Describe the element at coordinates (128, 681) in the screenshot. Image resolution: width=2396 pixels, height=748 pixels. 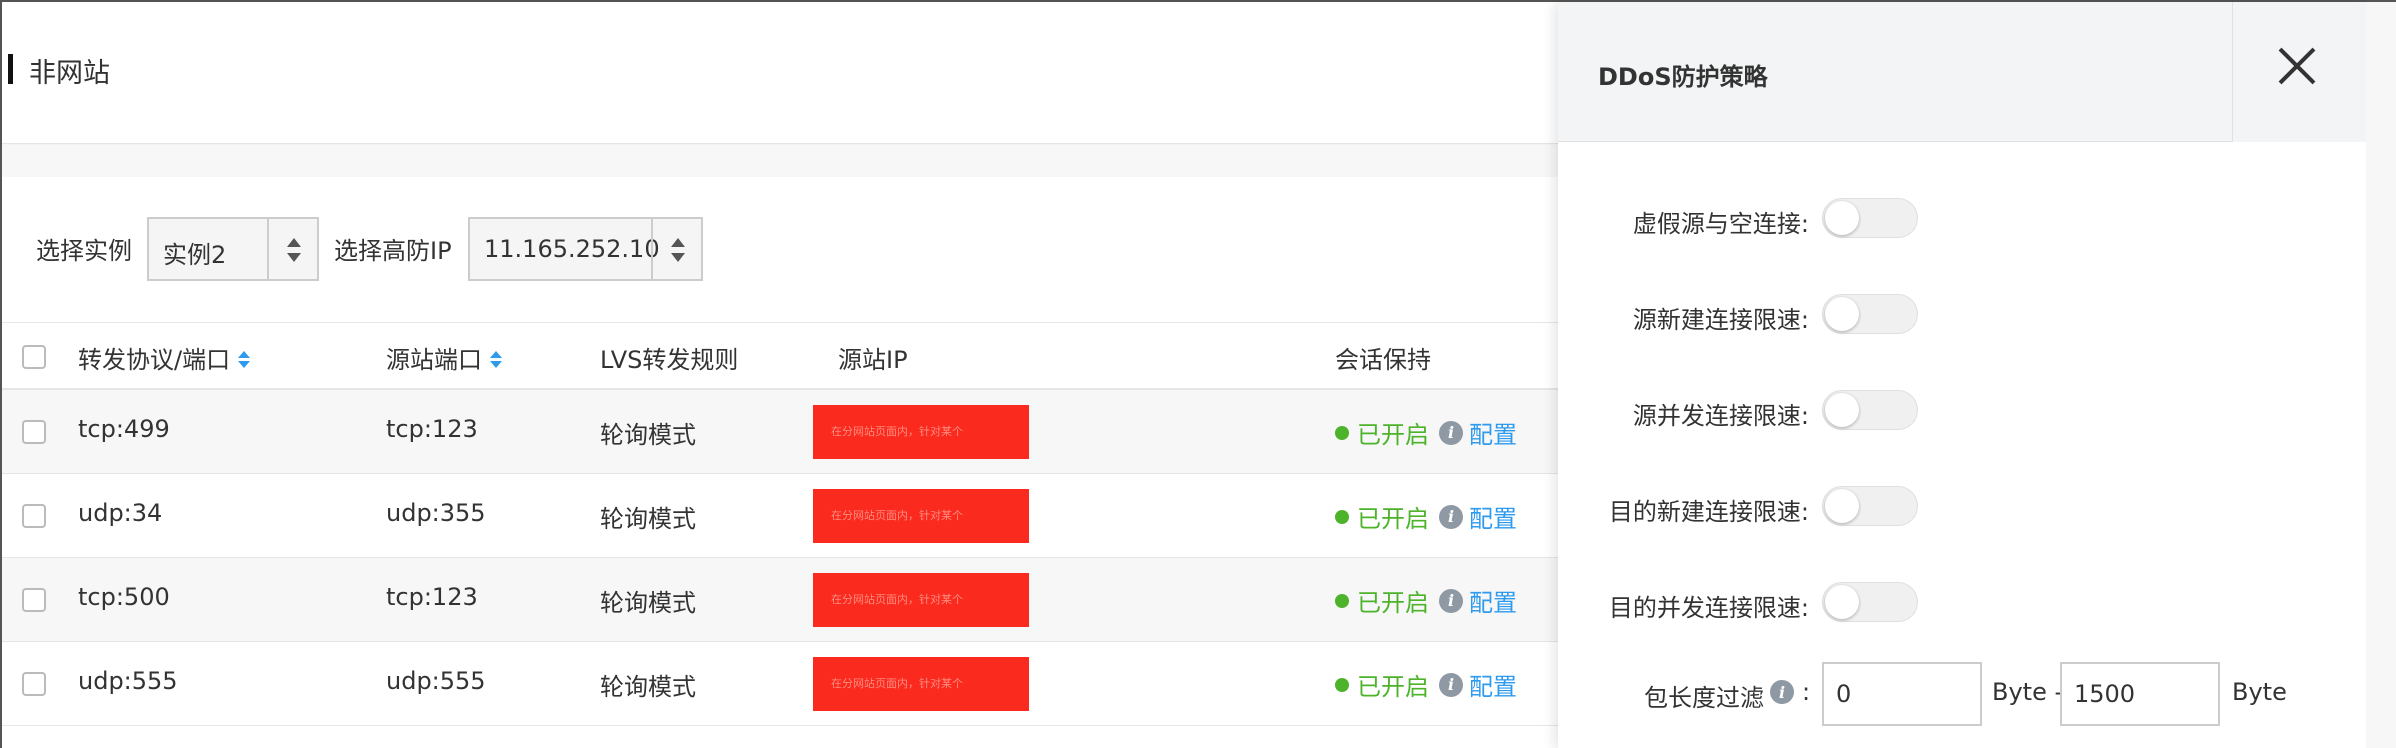
I see `protocol-port-cell: udp:555` at that location.